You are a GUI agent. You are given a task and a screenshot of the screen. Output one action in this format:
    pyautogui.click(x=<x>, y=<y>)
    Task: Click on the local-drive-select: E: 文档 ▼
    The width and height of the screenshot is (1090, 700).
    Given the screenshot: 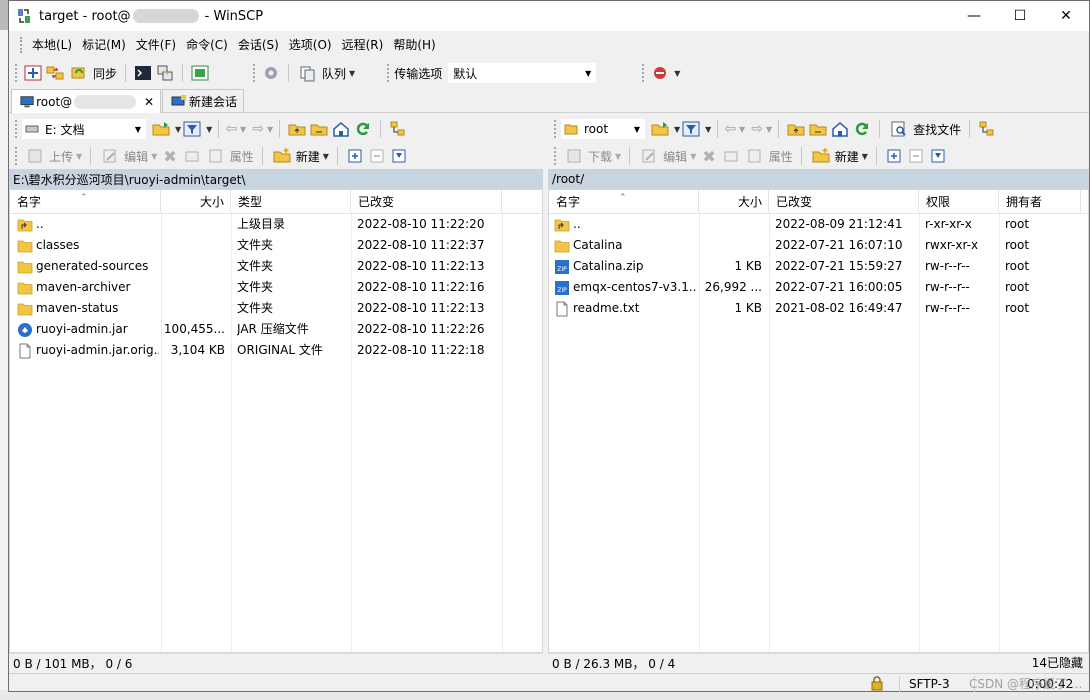 What is the action you would take?
    pyautogui.click(x=84, y=129)
    